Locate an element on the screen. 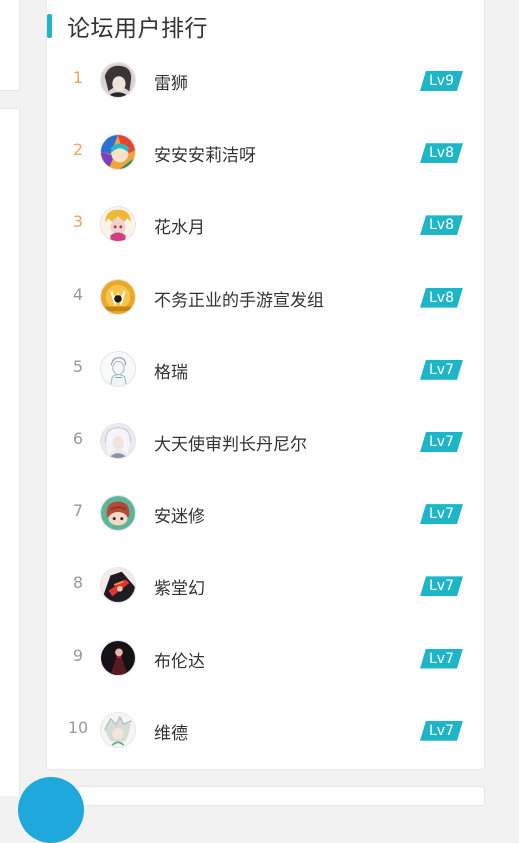 This screenshot has width=519, height=843. header-accent-bar is located at coordinates (49, 26).